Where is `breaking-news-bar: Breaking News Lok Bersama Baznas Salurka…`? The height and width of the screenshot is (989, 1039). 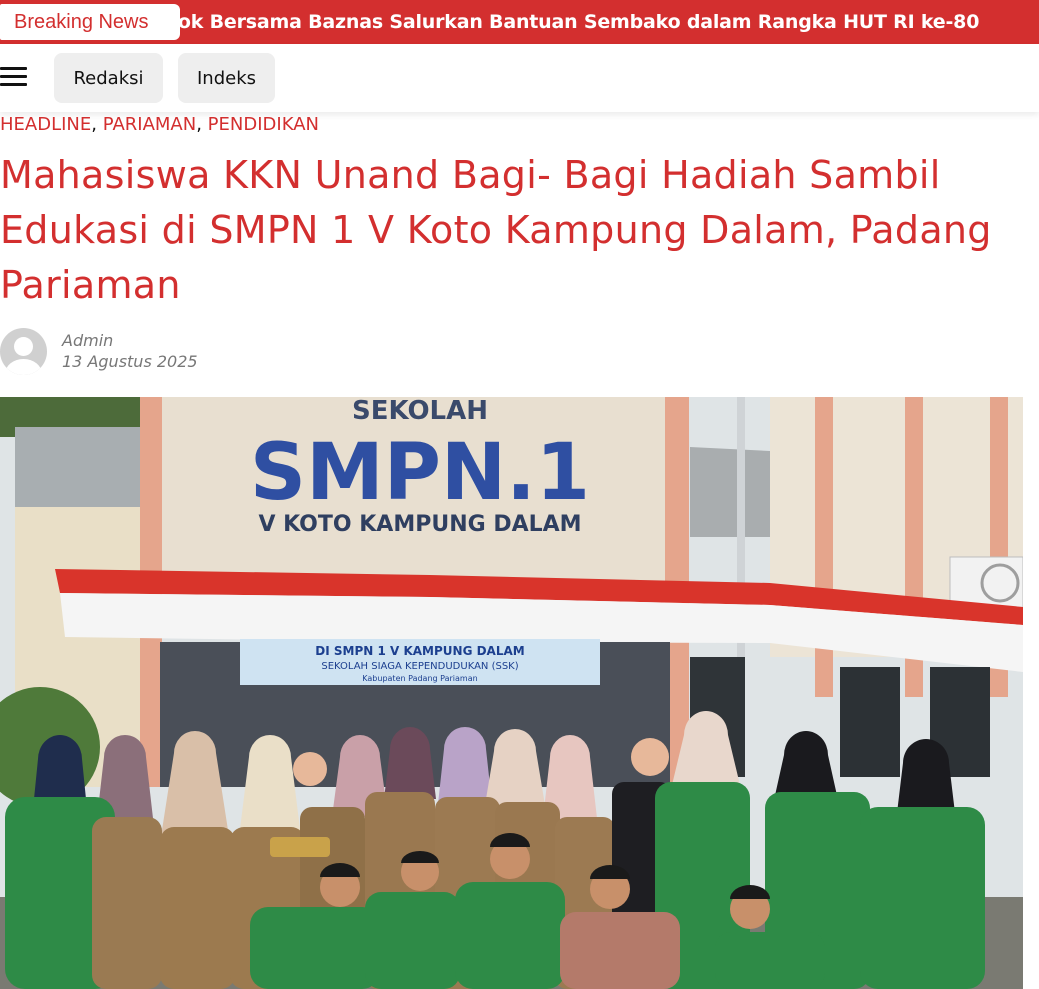 breaking-news-bar: Breaking News Lok Bersama Baznas Salurka… is located at coordinates (519, 22).